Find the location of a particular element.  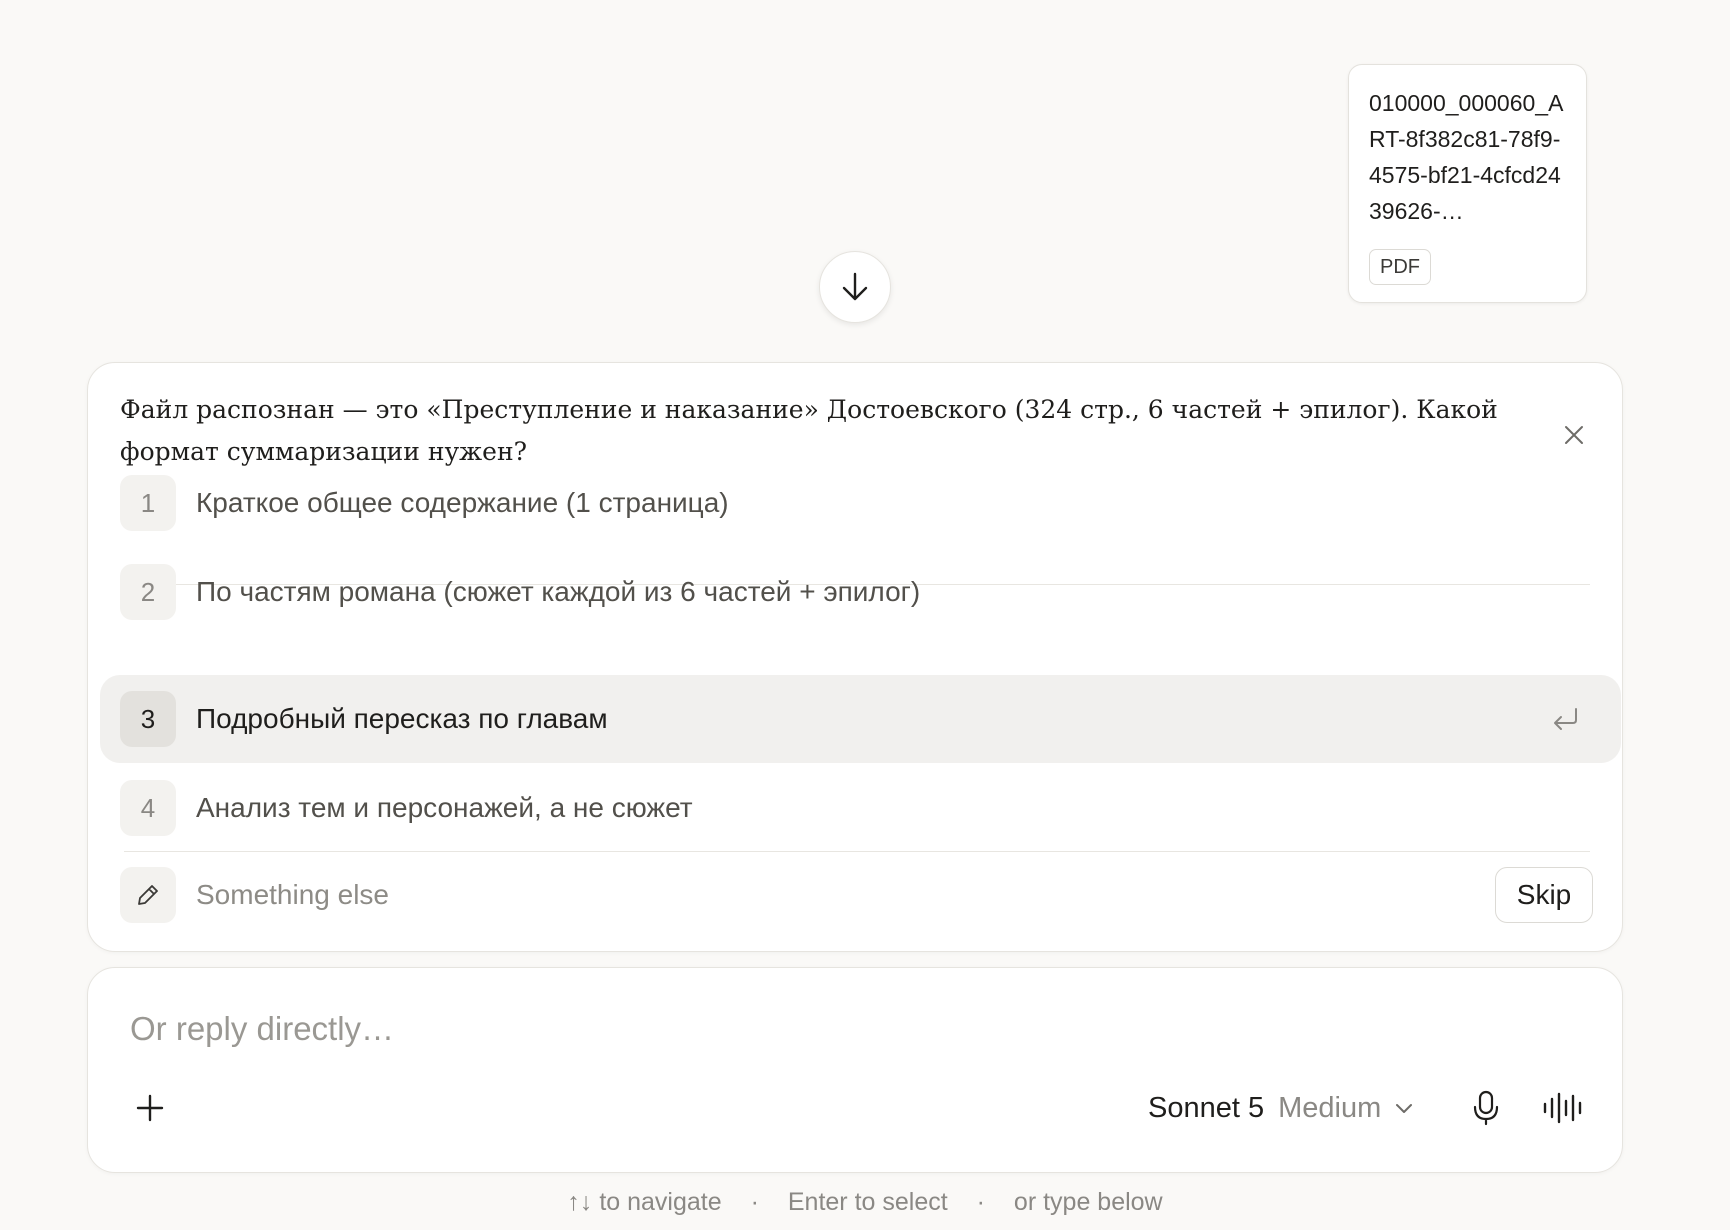

hint-type: or type below is located at coordinates (1088, 1202).